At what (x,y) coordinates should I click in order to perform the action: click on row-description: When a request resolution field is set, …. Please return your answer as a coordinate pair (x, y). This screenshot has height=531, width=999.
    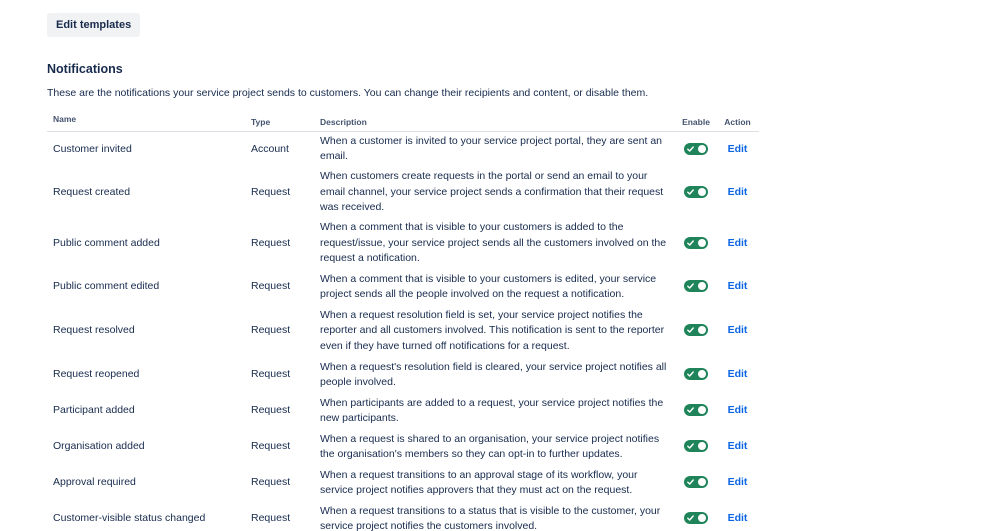
    Looking at the image, I should click on (492, 330).